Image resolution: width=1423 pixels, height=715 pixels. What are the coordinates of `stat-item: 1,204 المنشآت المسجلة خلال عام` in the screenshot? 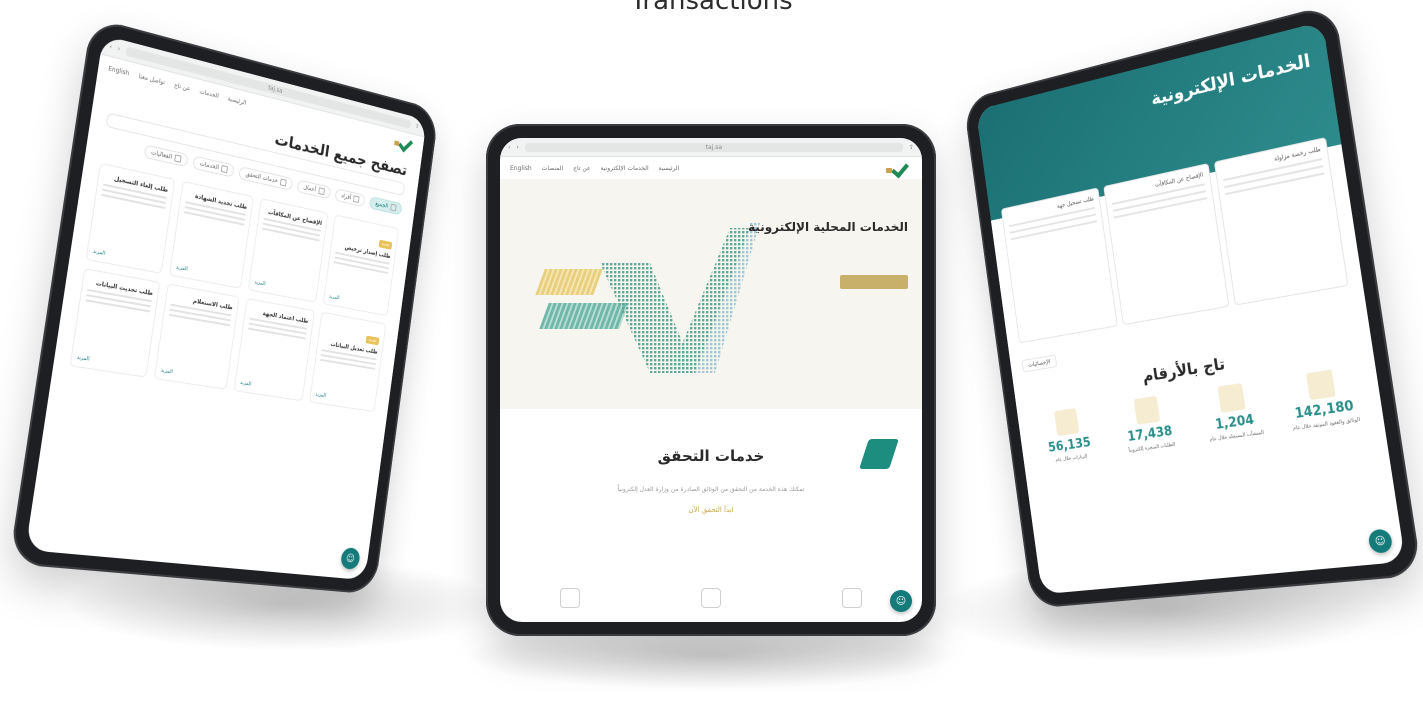 It's located at (1233, 412).